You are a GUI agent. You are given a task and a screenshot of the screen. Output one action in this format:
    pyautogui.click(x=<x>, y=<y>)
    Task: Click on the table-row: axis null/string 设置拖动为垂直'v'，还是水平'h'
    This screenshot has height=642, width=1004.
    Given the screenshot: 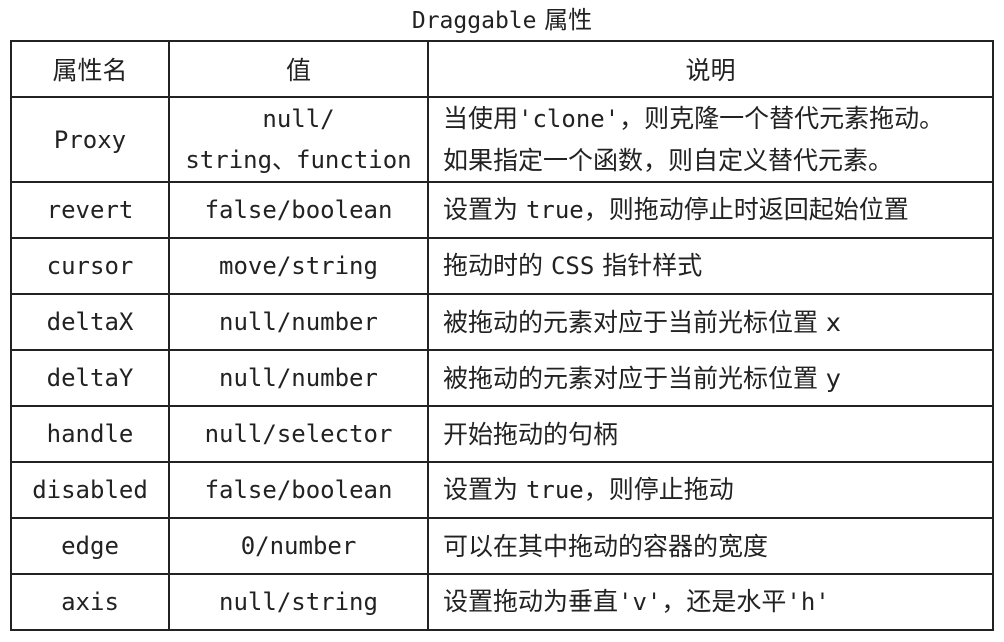 What is the action you would take?
    pyautogui.click(x=502, y=602)
    